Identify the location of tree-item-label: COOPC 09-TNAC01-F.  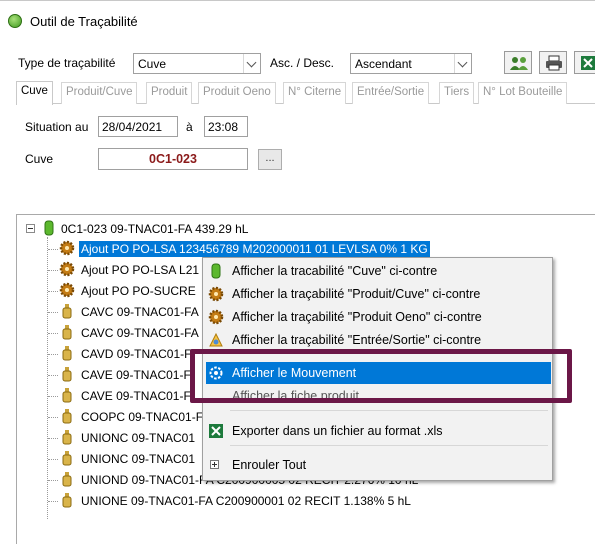
(142, 417).